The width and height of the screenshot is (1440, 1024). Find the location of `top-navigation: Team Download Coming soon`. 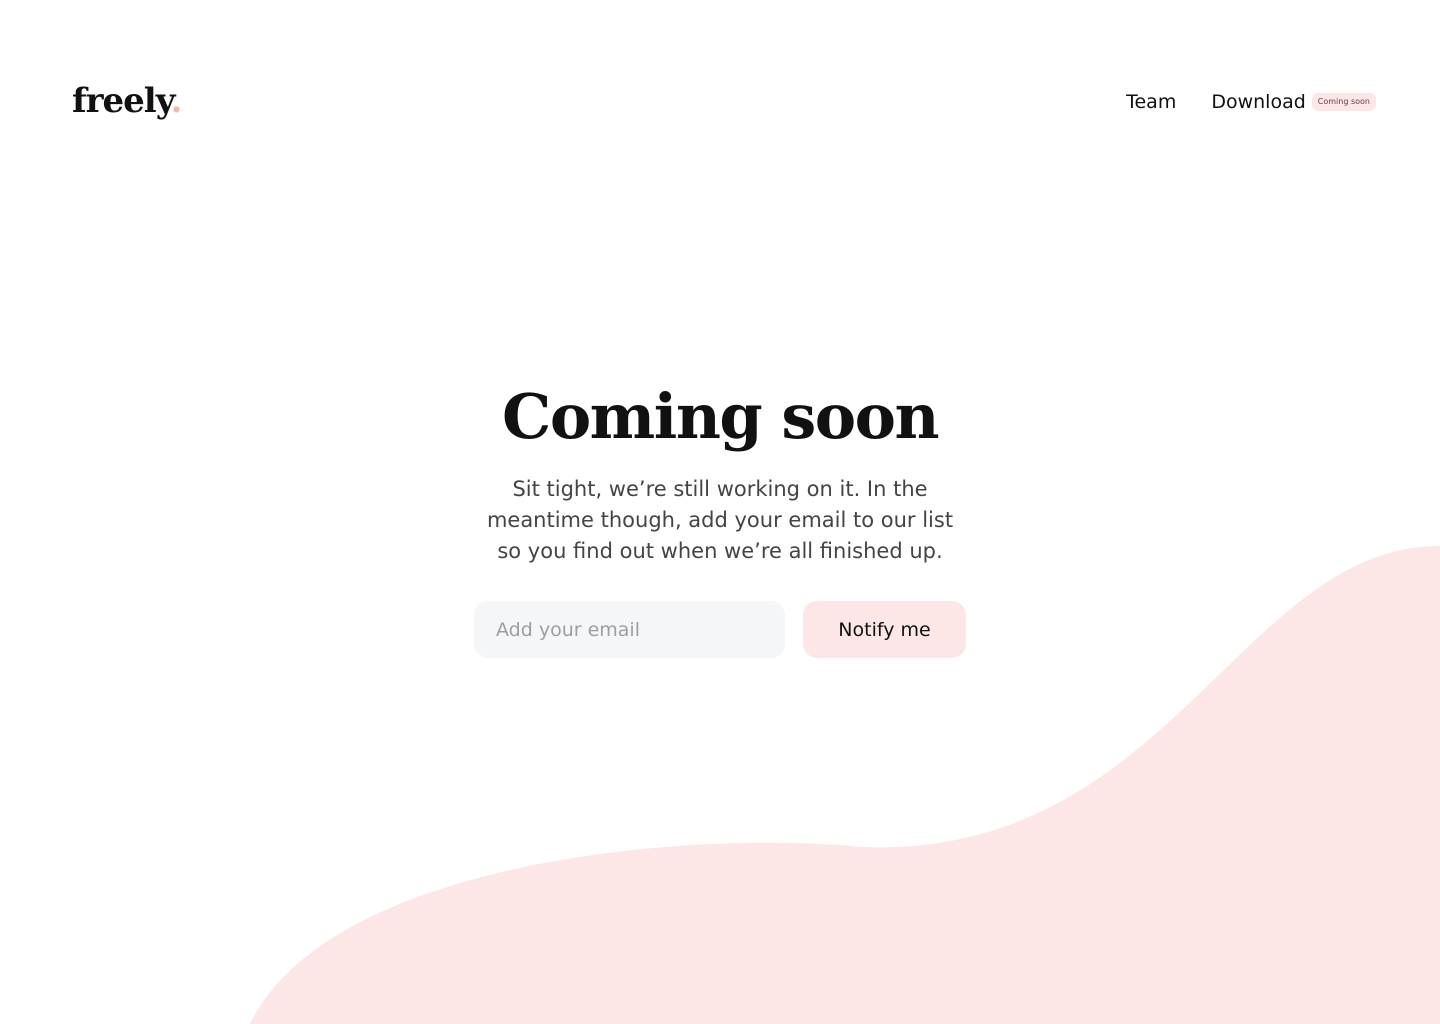

top-navigation: Team Download Coming soon is located at coordinates (1251, 102).